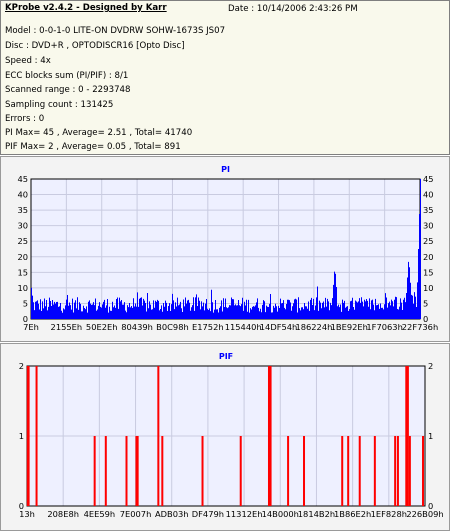  What do you see at coordinates (389, 514) in the screenshot?
I see `x-tick-label: 1EF828h` at bounding box center [389, 514].